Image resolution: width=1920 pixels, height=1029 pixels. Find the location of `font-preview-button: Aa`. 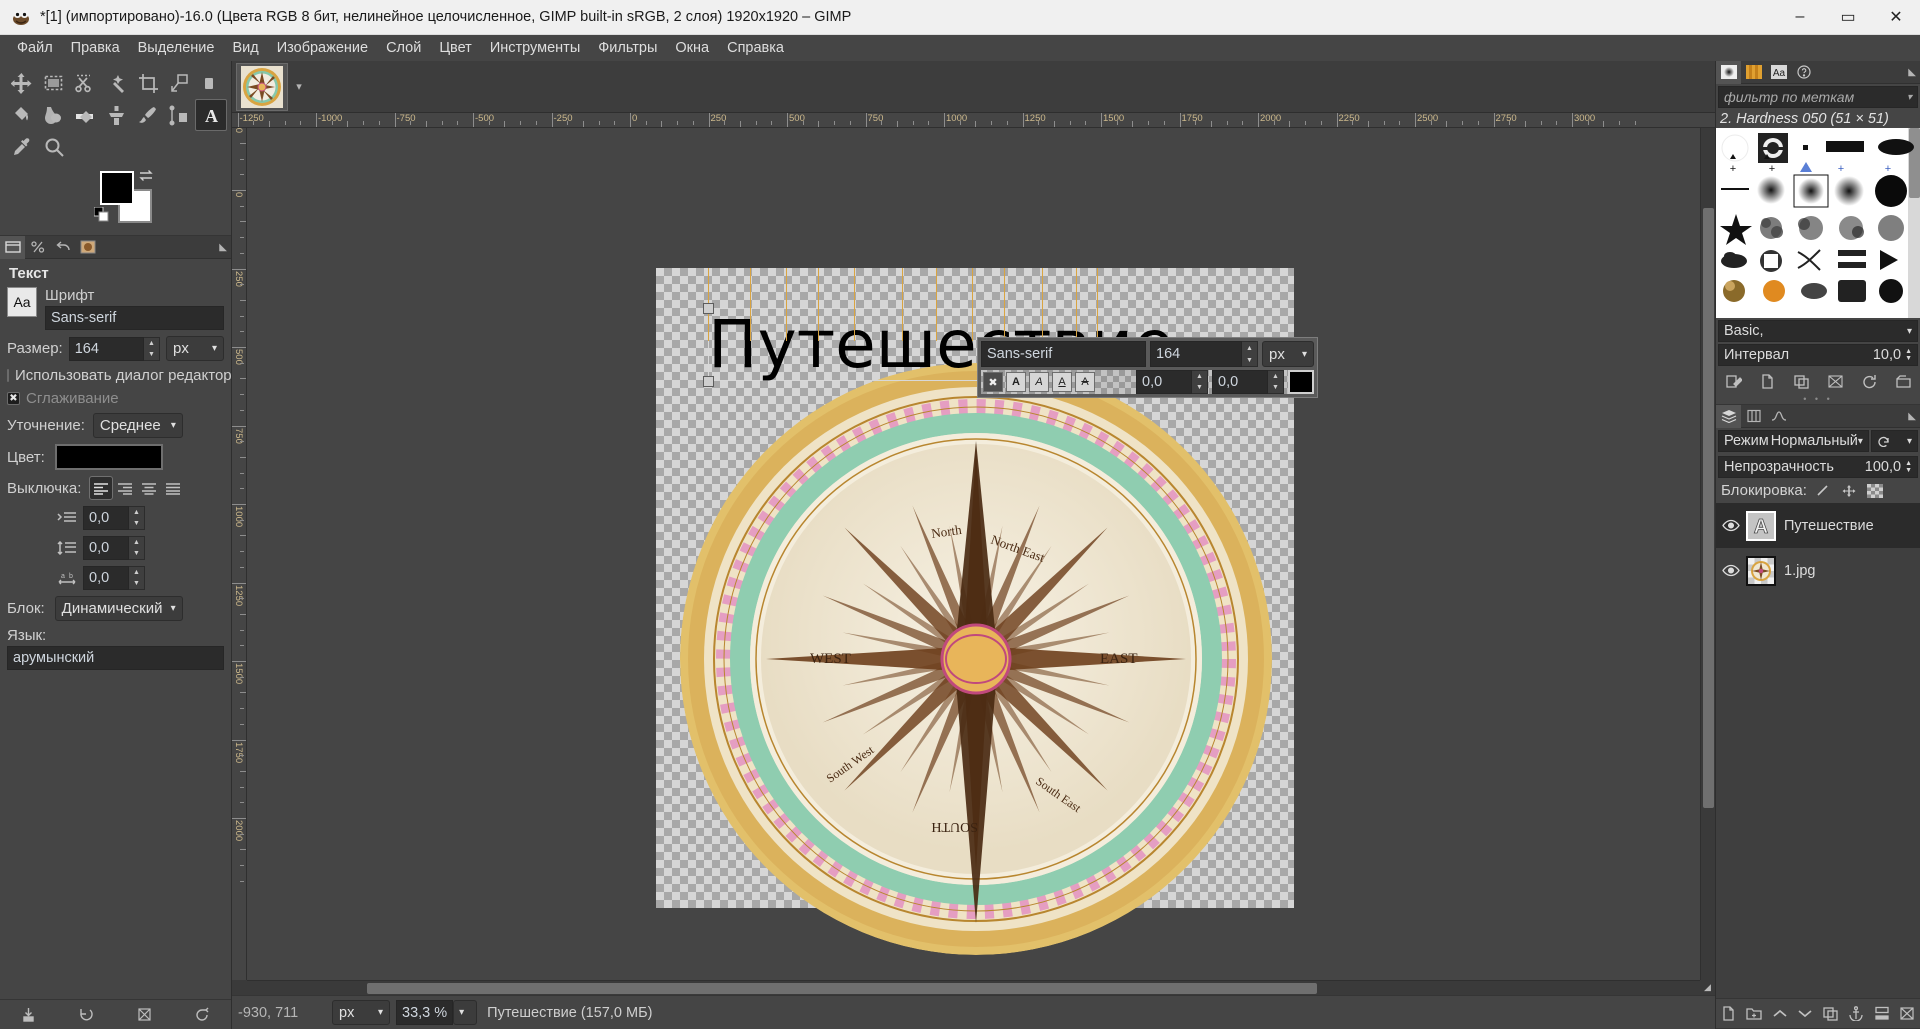

font-preview-button: Aa is located at coordinates (22, 302).